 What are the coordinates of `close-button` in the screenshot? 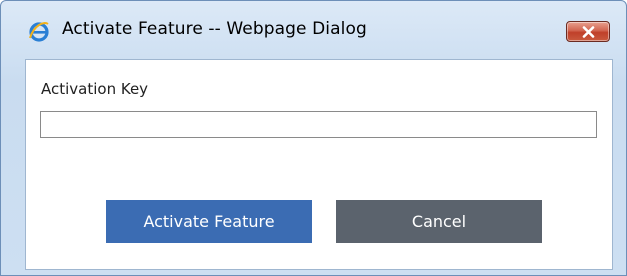 It's located at (588, 31).